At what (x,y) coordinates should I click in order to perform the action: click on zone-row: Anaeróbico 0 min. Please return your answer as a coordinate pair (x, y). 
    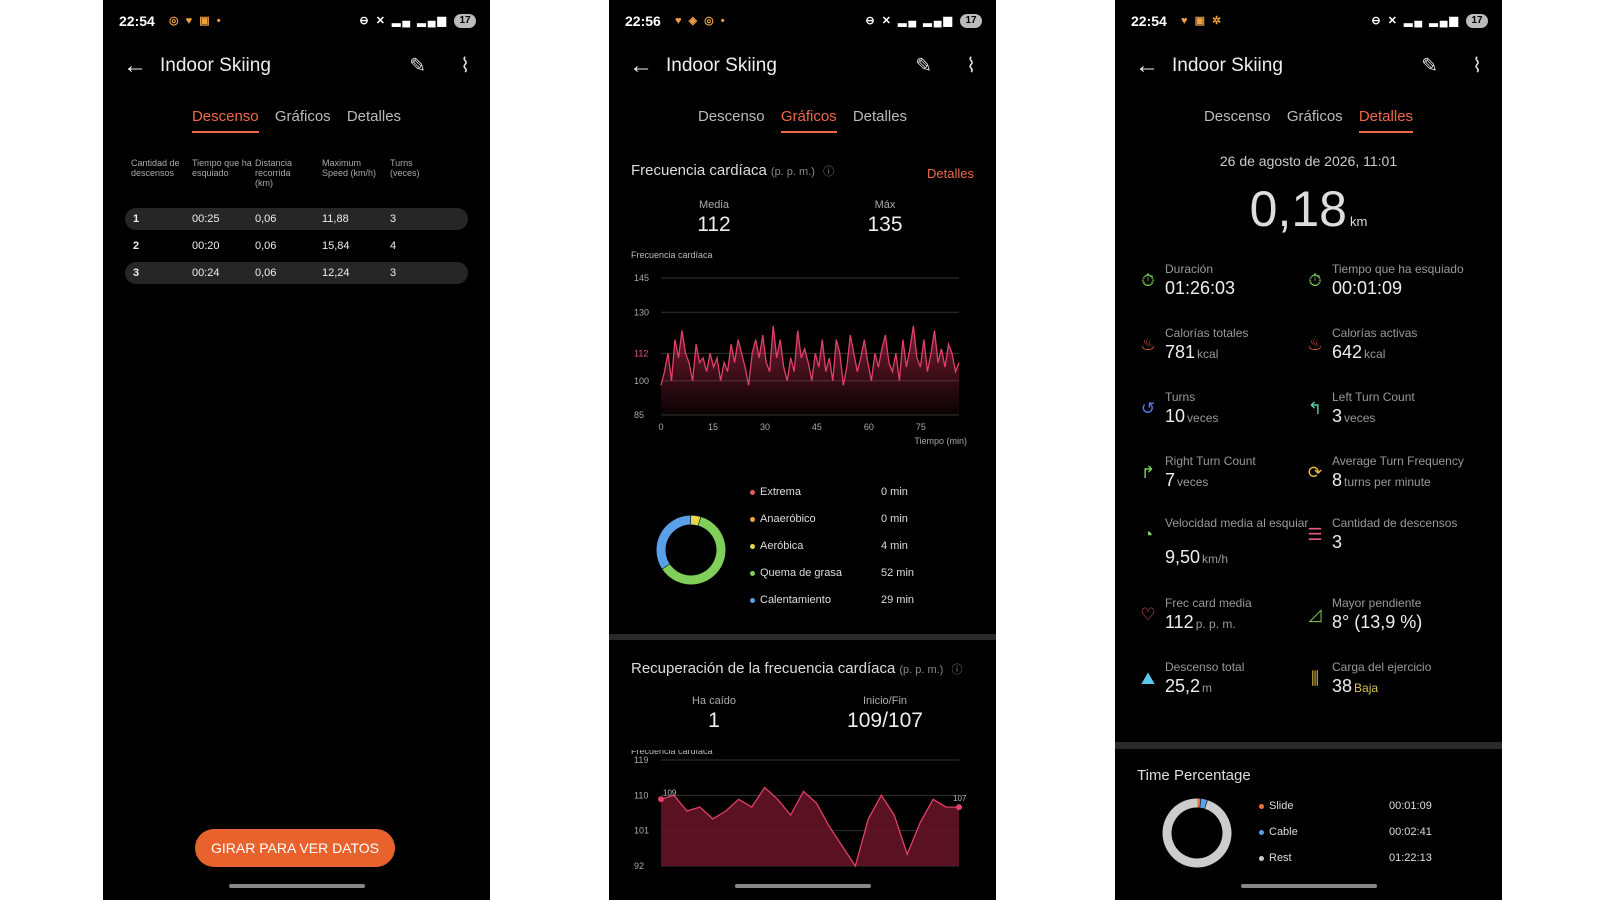
    Looking at the image, I should click on (846, 526).